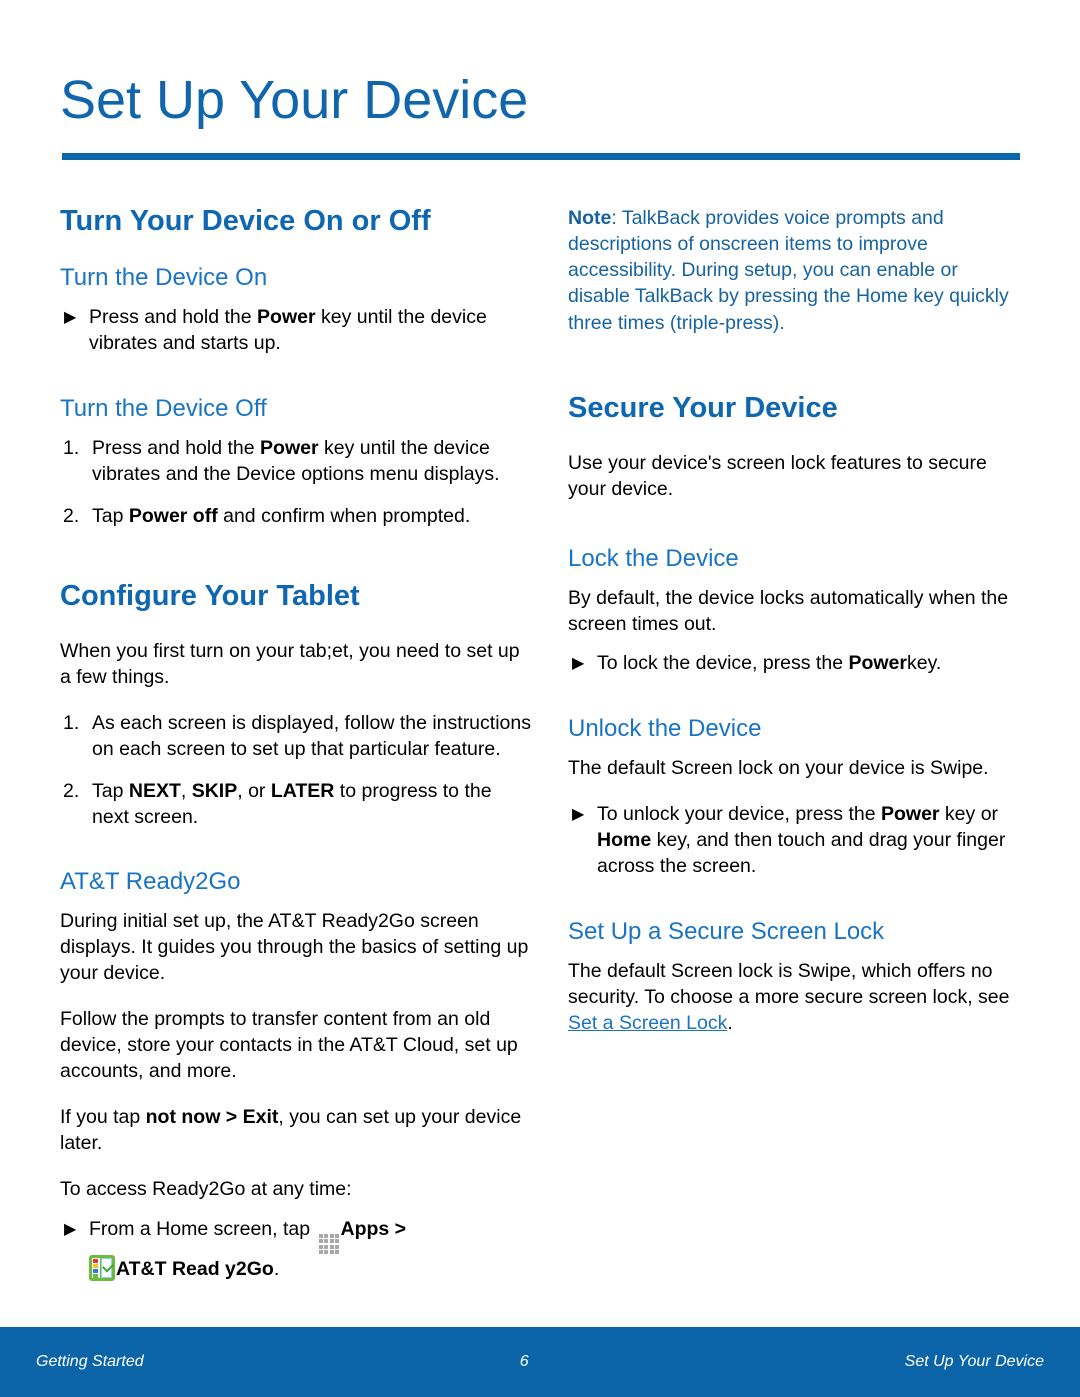 The width and height of the screenshot is (1080, 1397). I want to click on step-text-mid: ,, so click(186, 790).